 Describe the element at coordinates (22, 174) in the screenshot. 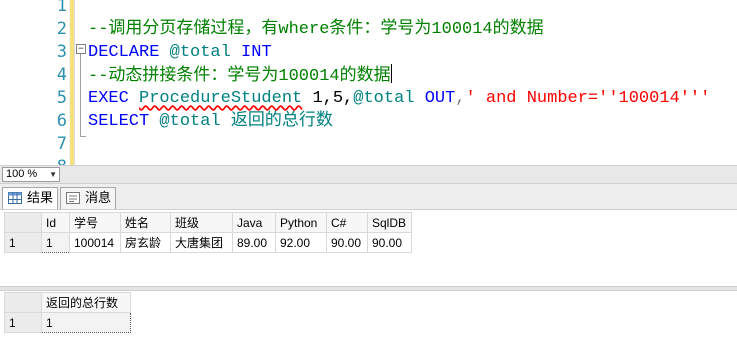

I see `zoom-value: 100 %` at that location.